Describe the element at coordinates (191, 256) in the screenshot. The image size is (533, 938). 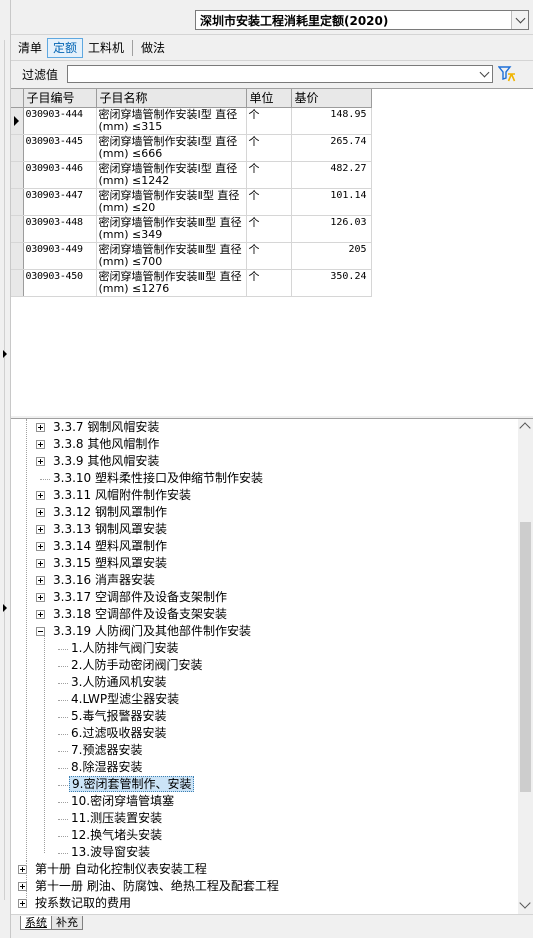
I see `table-row: 030903-449 密闭穿墙管制作安装Ⅲ型 直径(mm) ≤700 个 205` at that location.